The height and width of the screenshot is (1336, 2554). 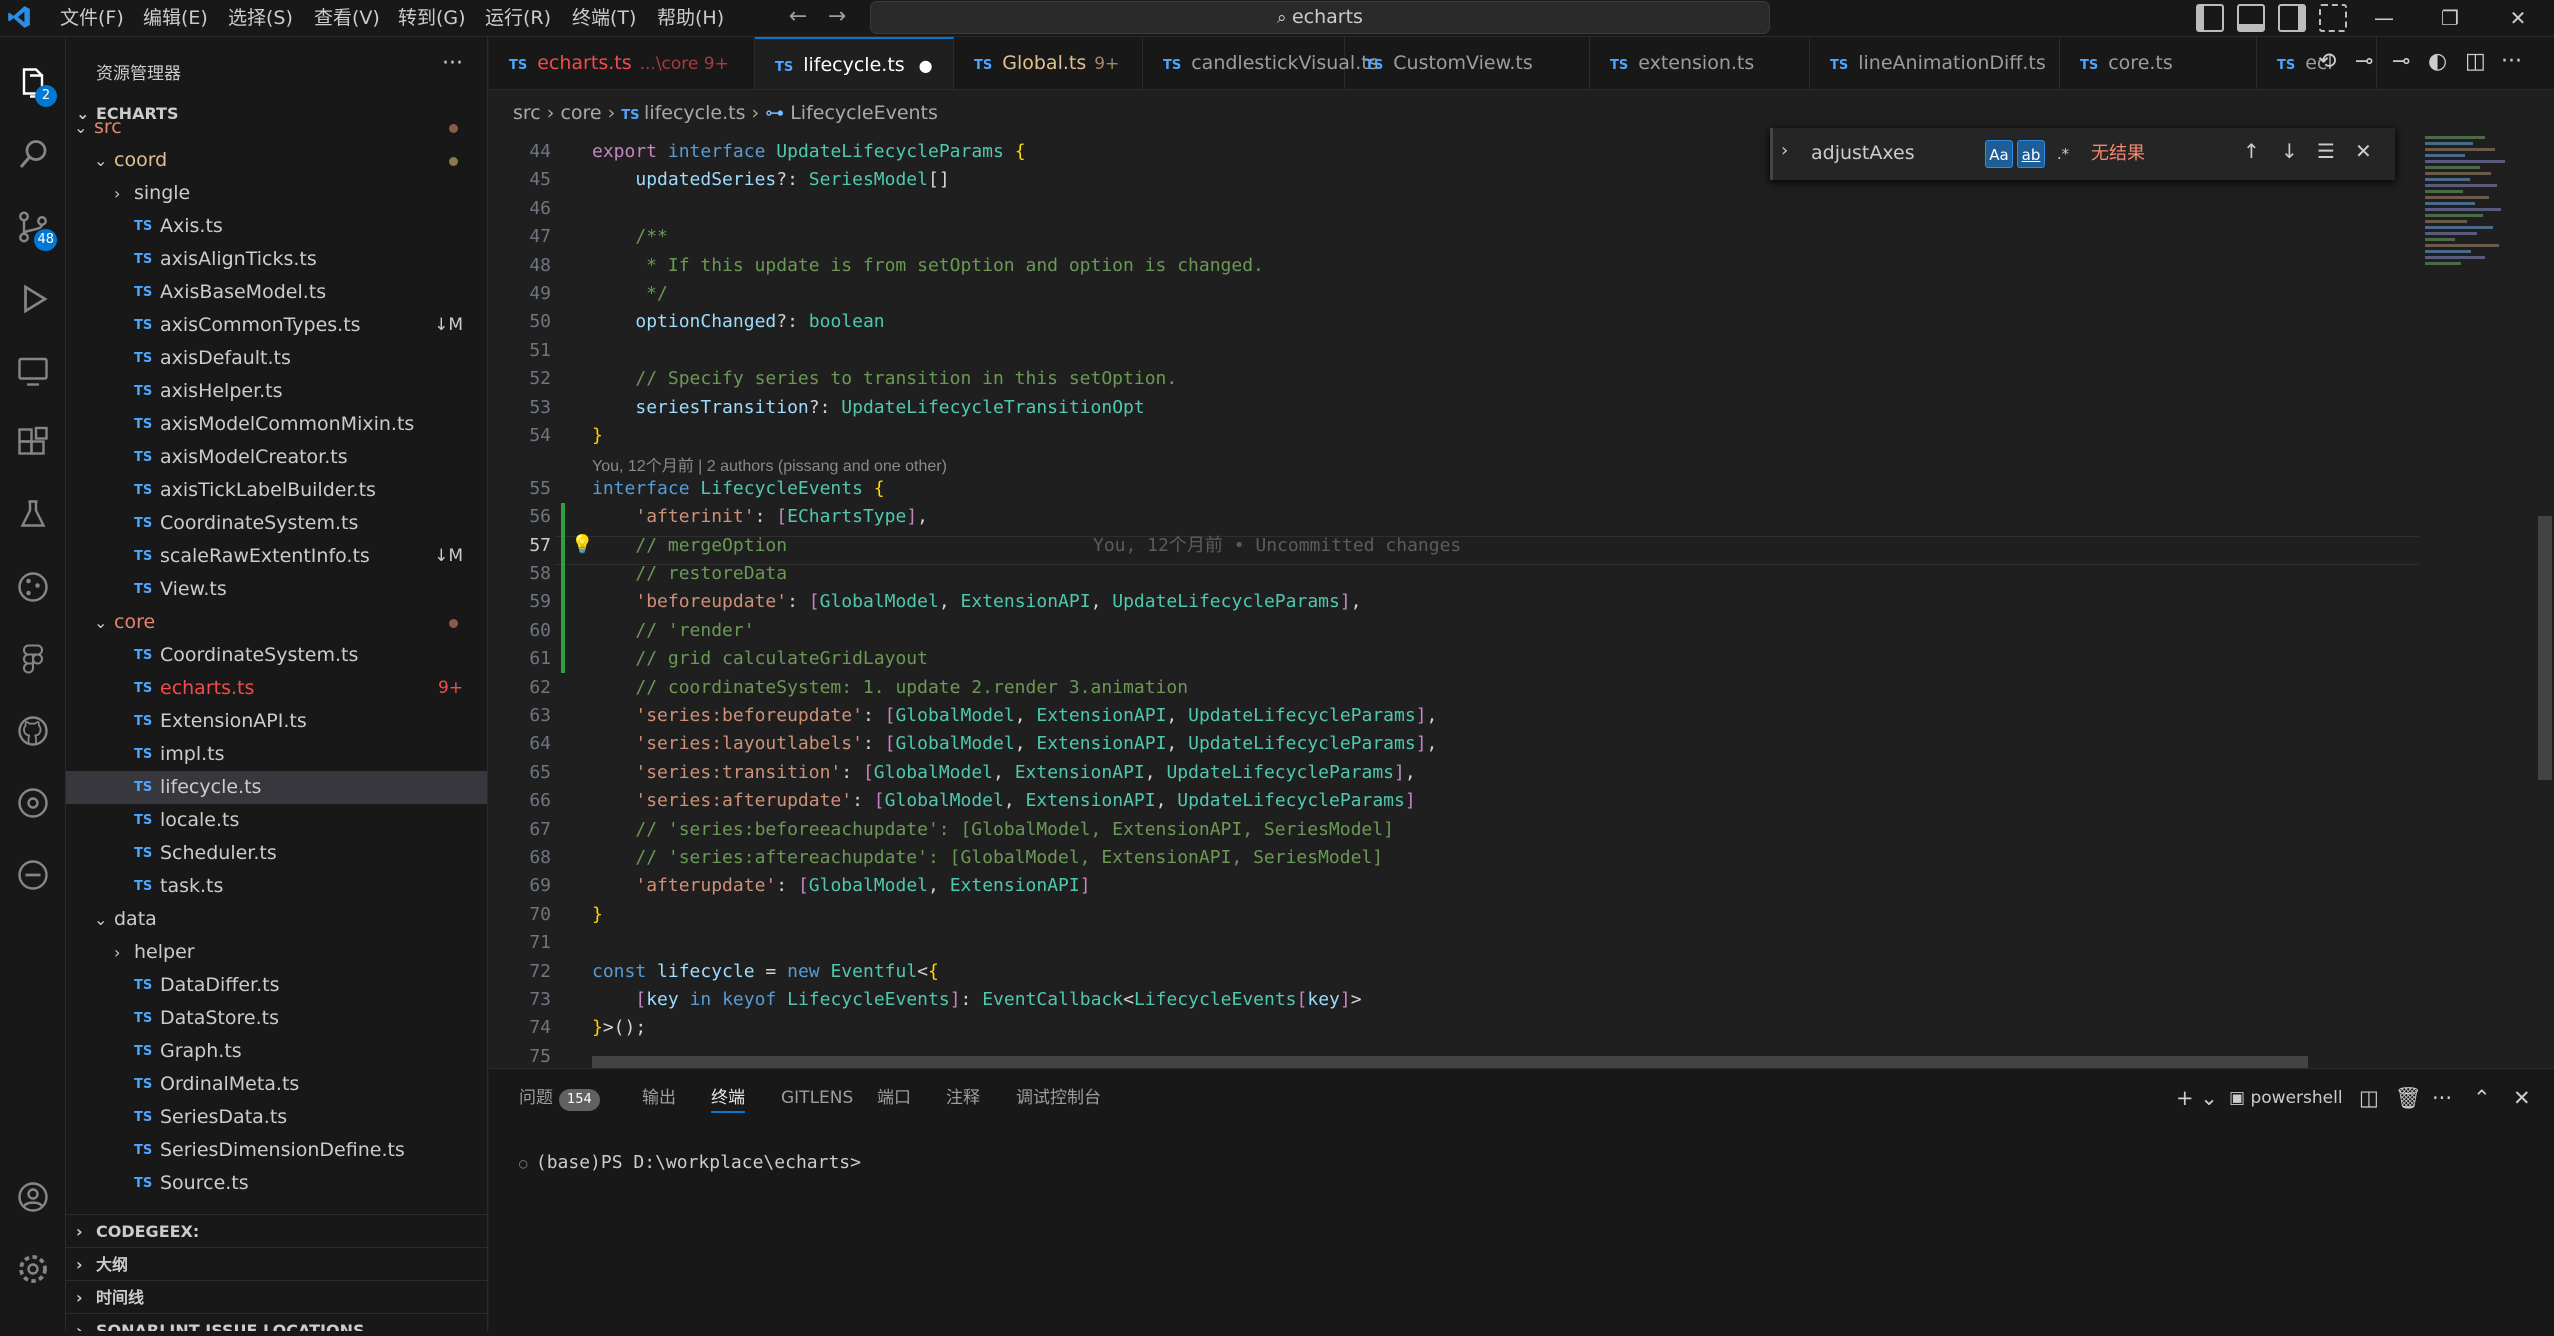 What do you see at coordinates (2031, 154) in the screenshot?
I see `whole-word-toggle: ab` at bounding box center [2031, 154].